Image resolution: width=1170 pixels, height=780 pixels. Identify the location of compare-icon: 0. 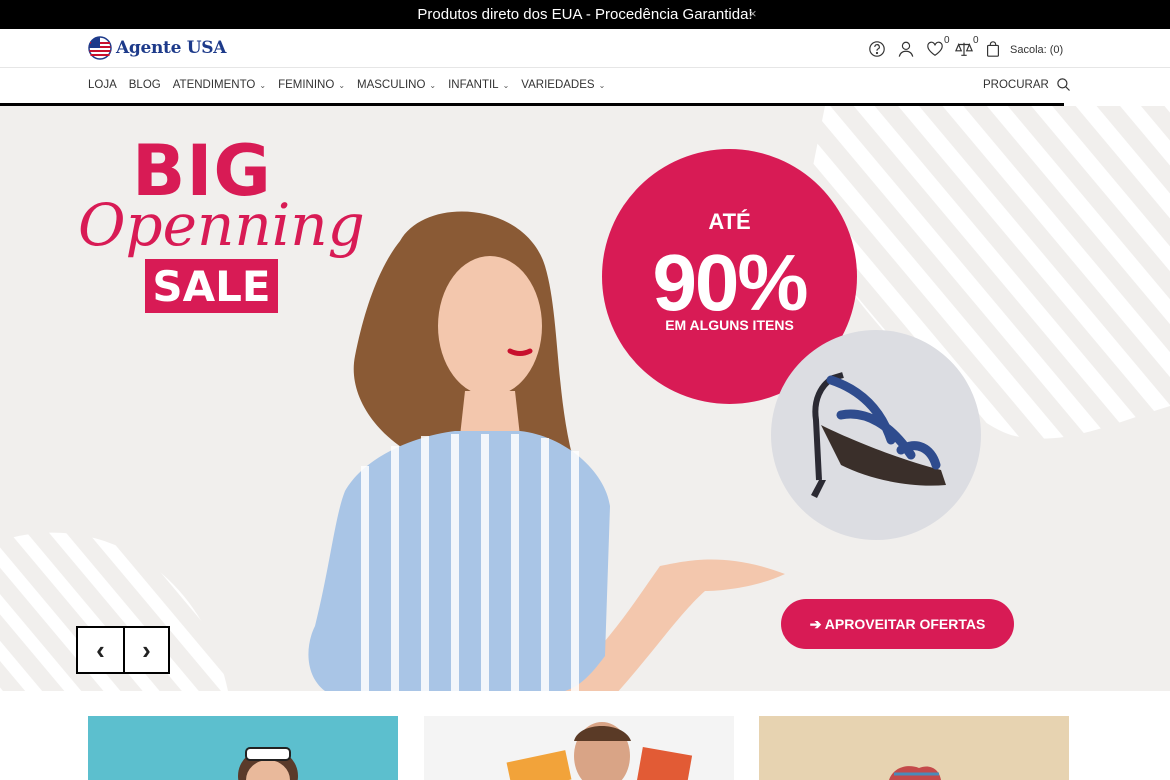
(967, 47).